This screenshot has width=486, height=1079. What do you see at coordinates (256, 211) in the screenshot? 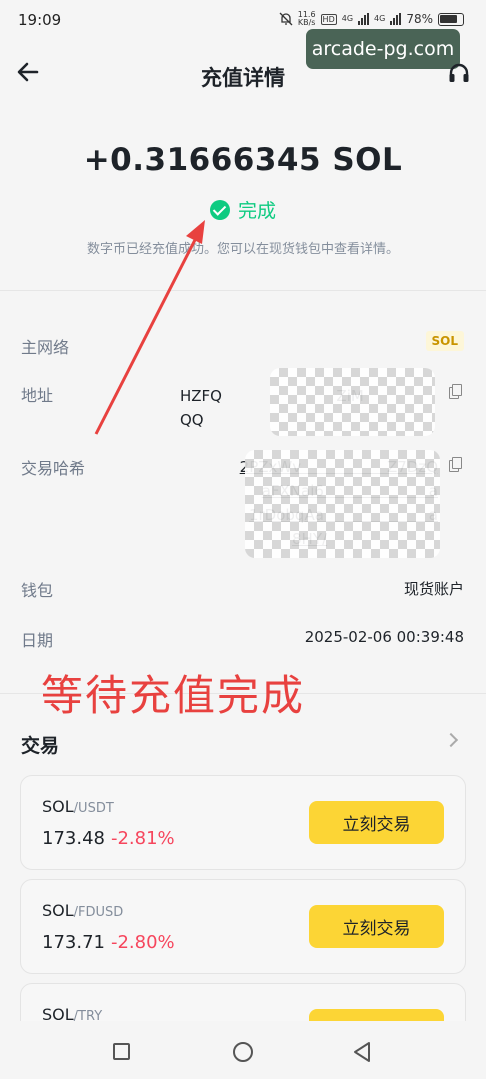
I see `status-label: 完成` at bounding box center [256, 211].